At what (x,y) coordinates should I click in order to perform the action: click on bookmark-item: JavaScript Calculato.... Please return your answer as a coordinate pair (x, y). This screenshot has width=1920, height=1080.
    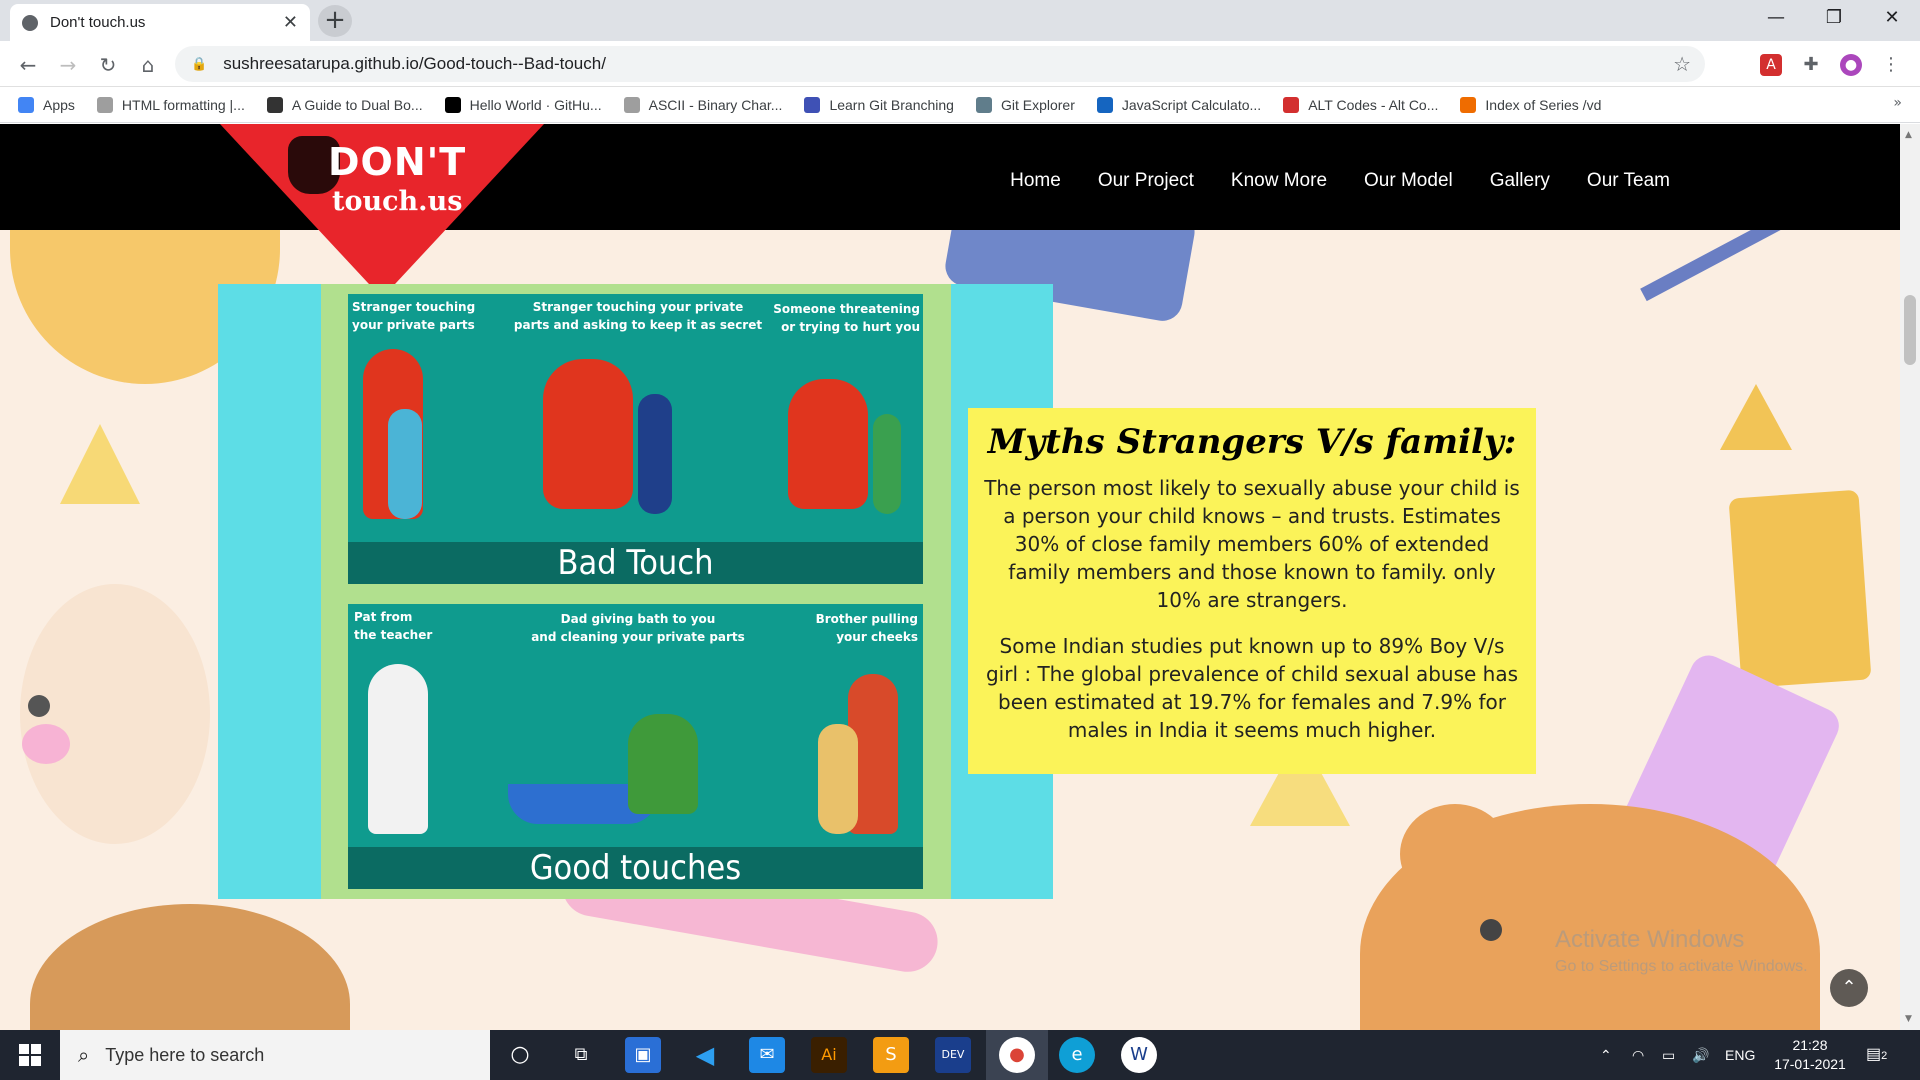
    Looking at the image, I should click on (1179, 104).